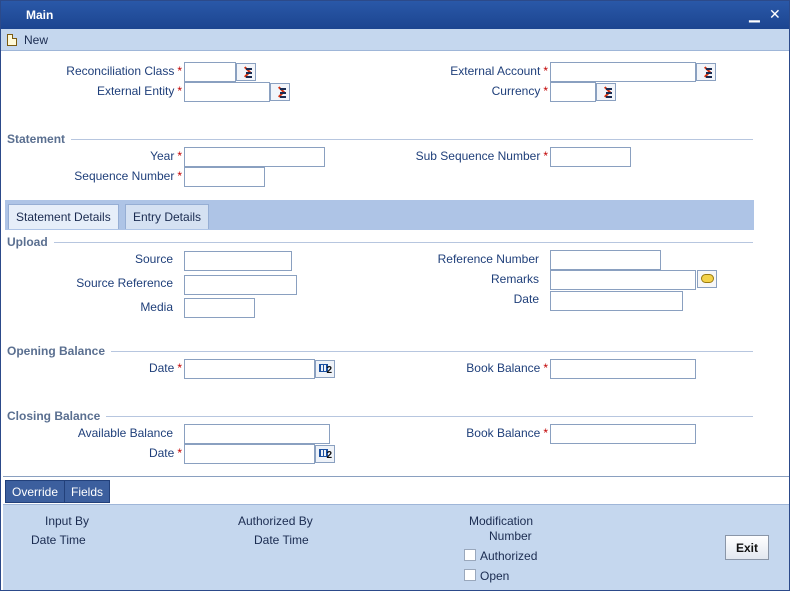 The height and width of the screenshot is (591, 790). I want to click on external-account-lov-button, so click(706, 72).